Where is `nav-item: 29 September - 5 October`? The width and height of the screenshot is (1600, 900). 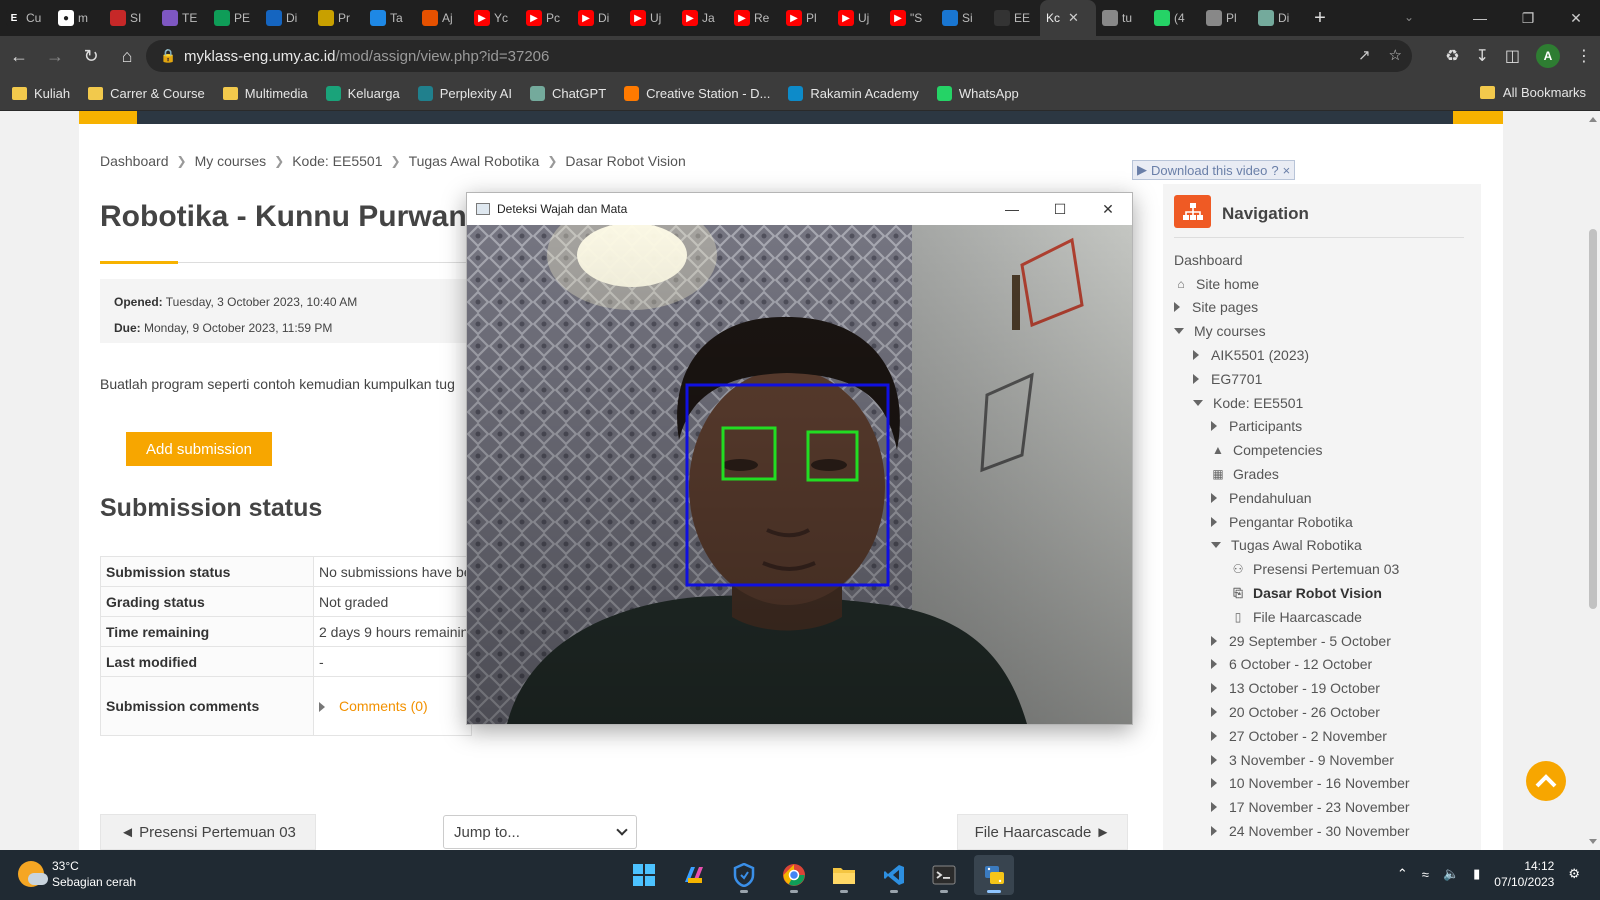
nav-item: 29 September - 5 October is located at coordinates (1322, 641).